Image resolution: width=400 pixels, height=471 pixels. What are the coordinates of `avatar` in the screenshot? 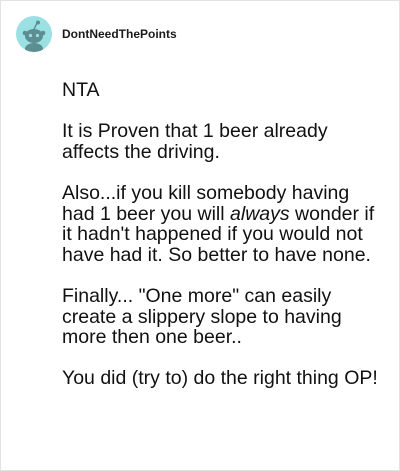 It's located at (34, 34).